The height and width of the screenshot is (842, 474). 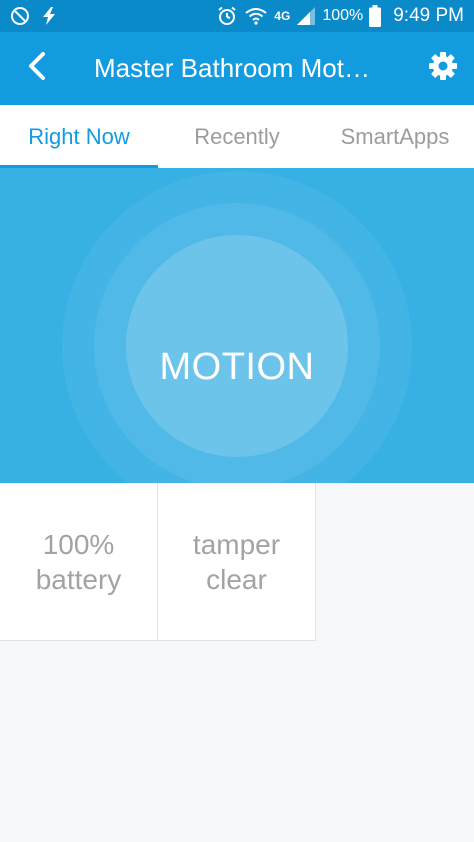 I want to click on back-arrow-icon, so click(x=37, y=68).